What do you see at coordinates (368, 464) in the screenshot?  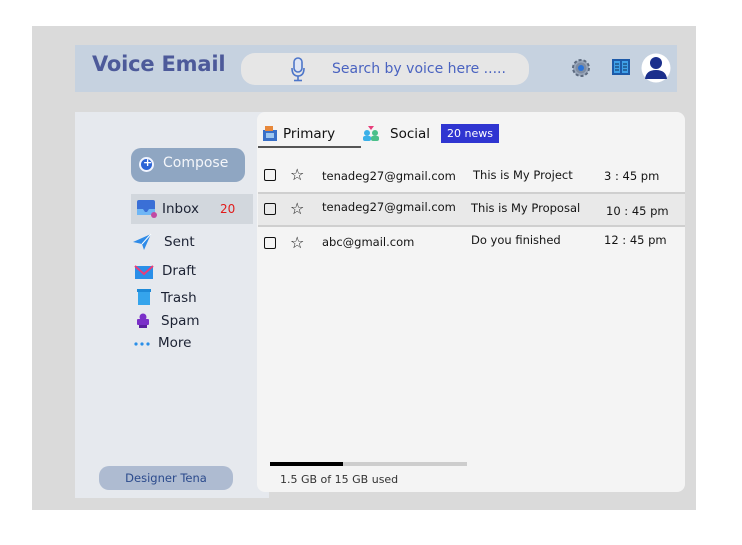 I see `storage-bar` at bounding box center [368, 464].